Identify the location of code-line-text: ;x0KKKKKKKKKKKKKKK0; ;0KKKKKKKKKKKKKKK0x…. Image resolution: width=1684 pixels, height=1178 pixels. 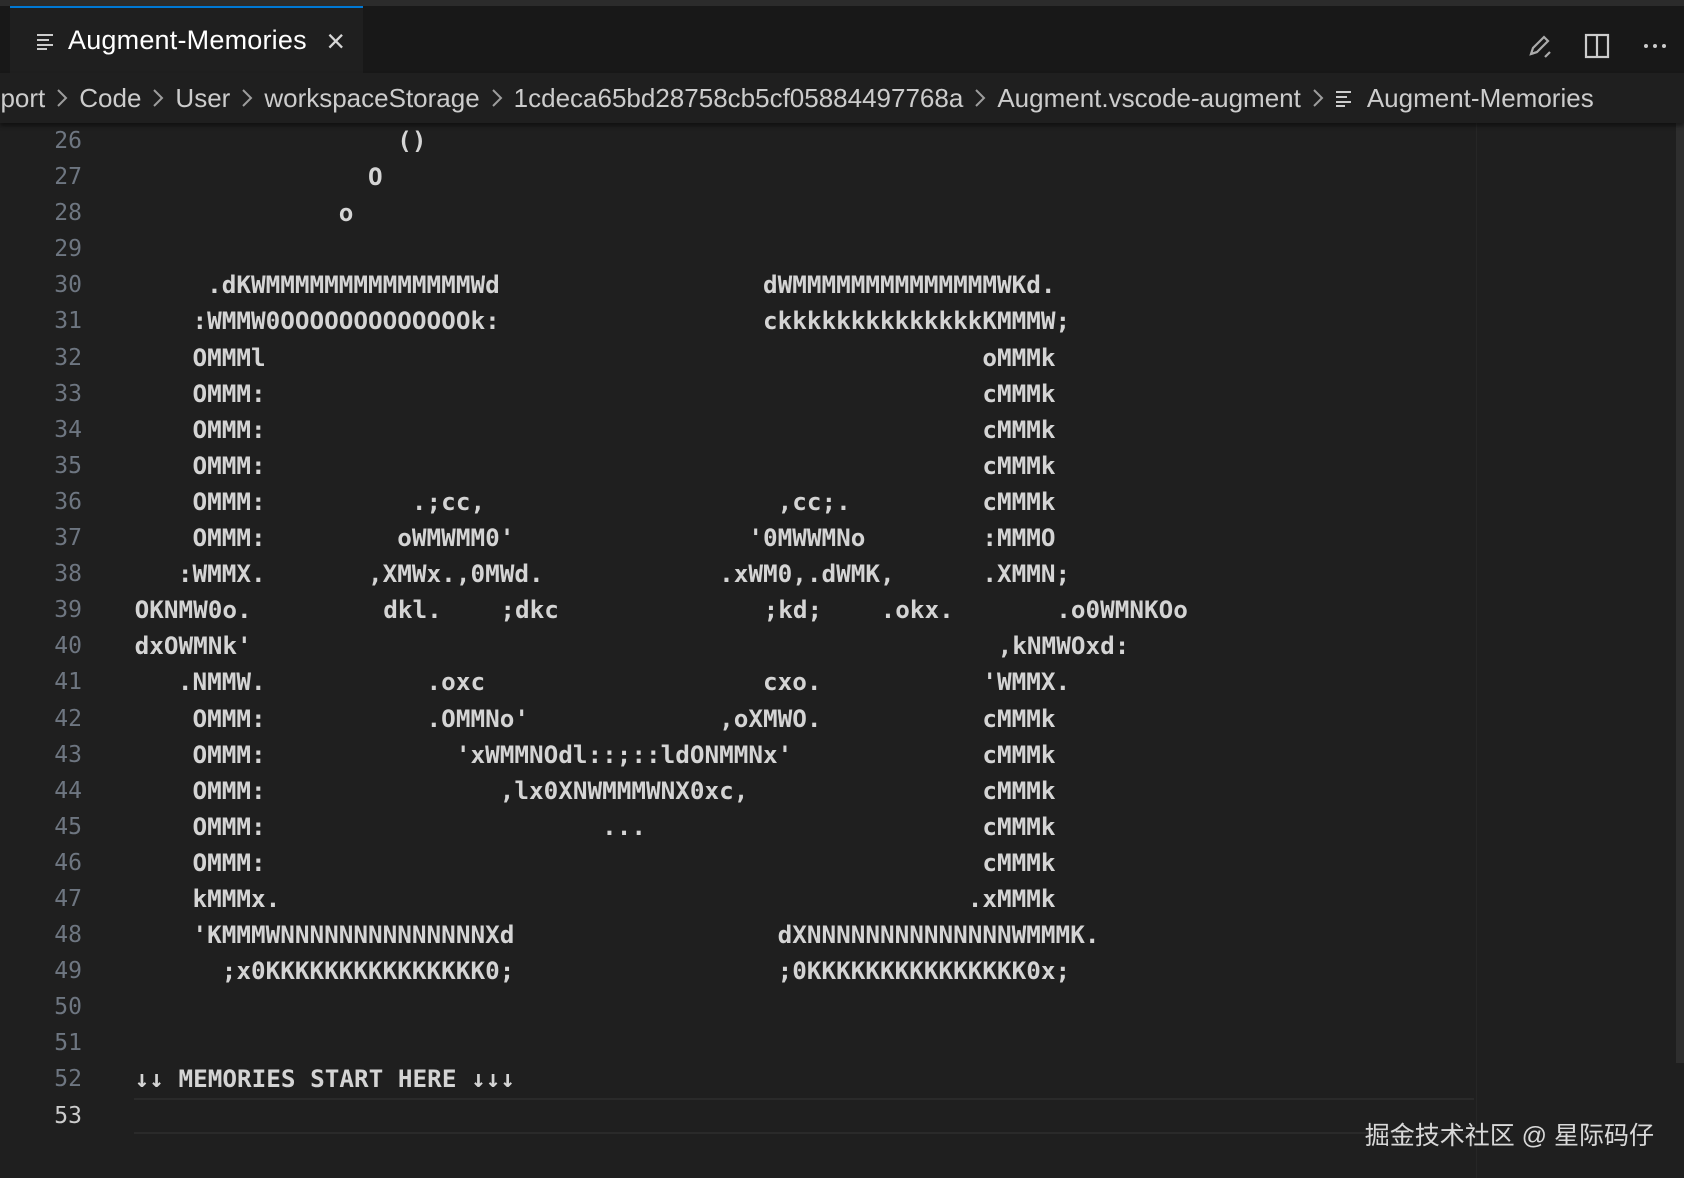
(602, 971).